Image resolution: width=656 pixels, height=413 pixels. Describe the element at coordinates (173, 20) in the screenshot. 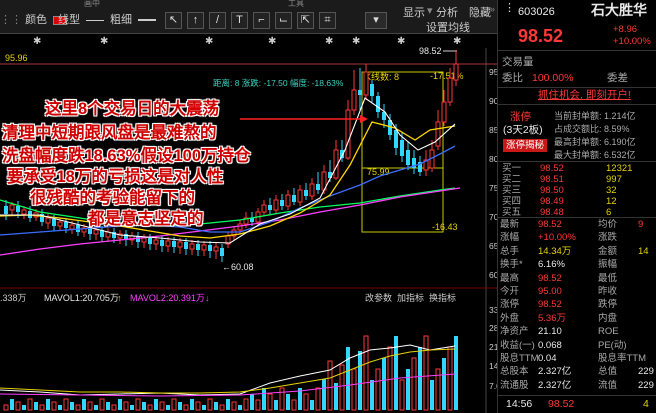

I see `select-tool-icon: ↖` at that location.